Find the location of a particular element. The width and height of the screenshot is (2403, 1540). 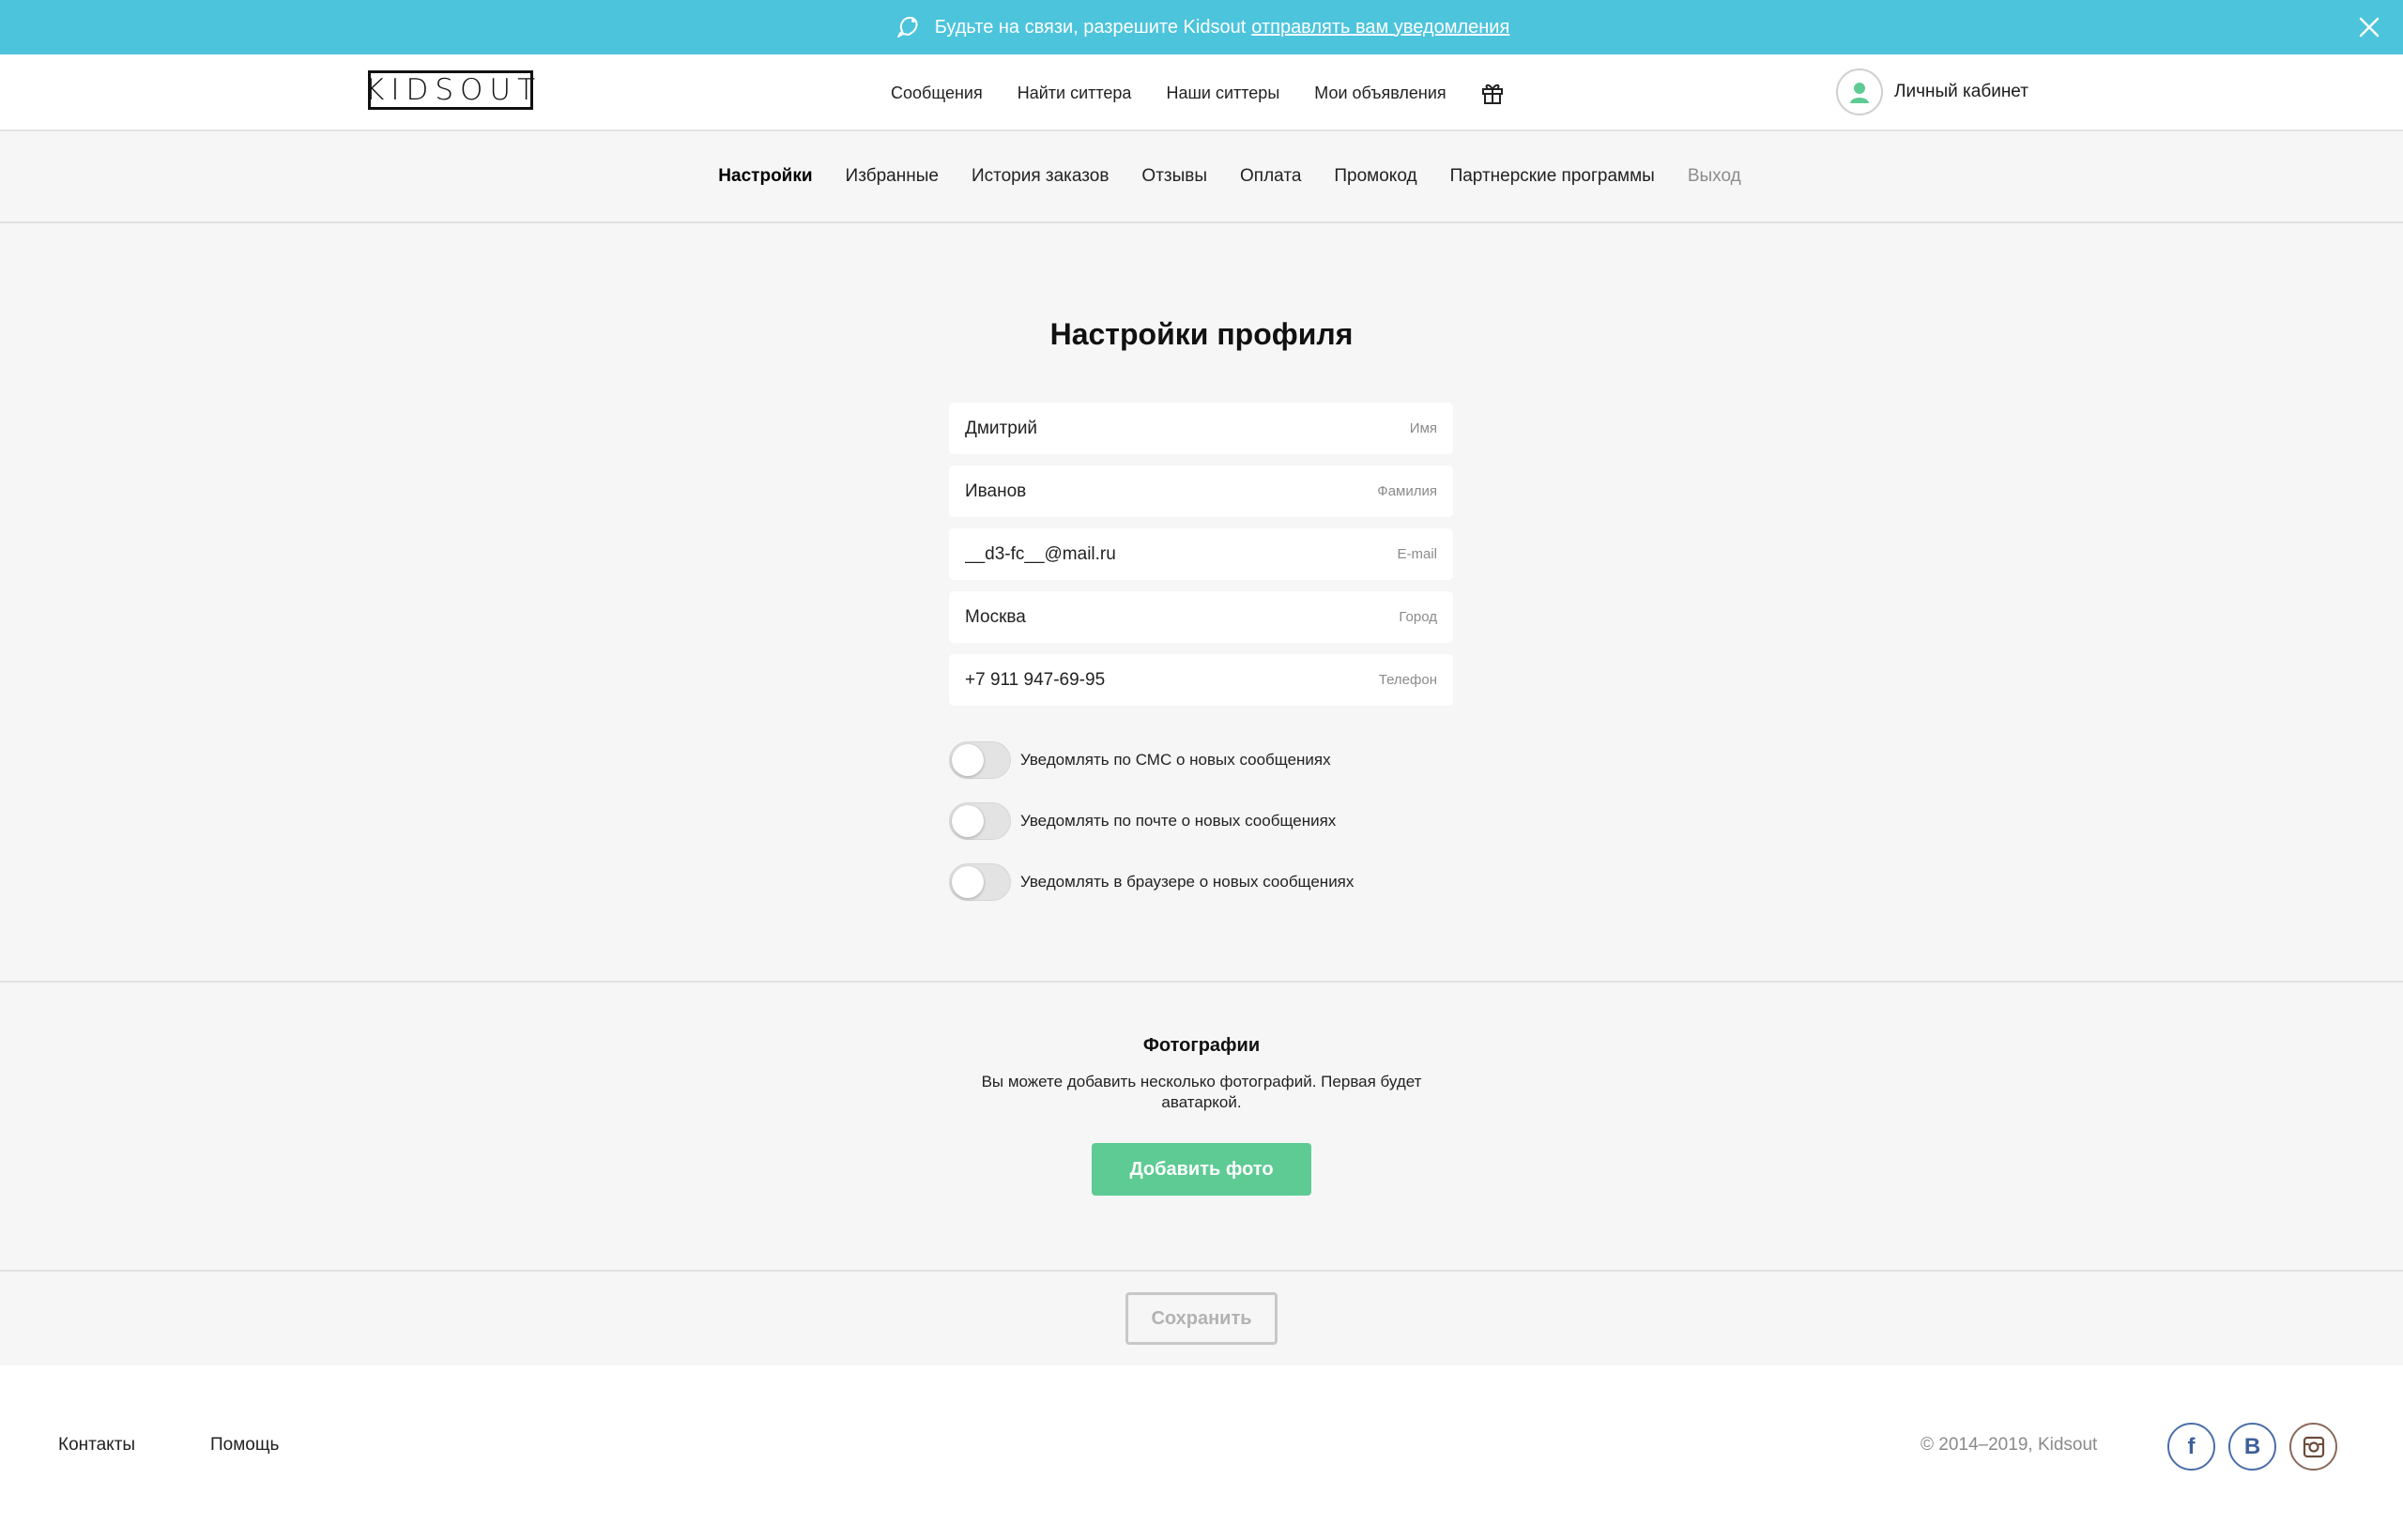

page-title: Настройки профиля is located at coordinates (1201, 334).